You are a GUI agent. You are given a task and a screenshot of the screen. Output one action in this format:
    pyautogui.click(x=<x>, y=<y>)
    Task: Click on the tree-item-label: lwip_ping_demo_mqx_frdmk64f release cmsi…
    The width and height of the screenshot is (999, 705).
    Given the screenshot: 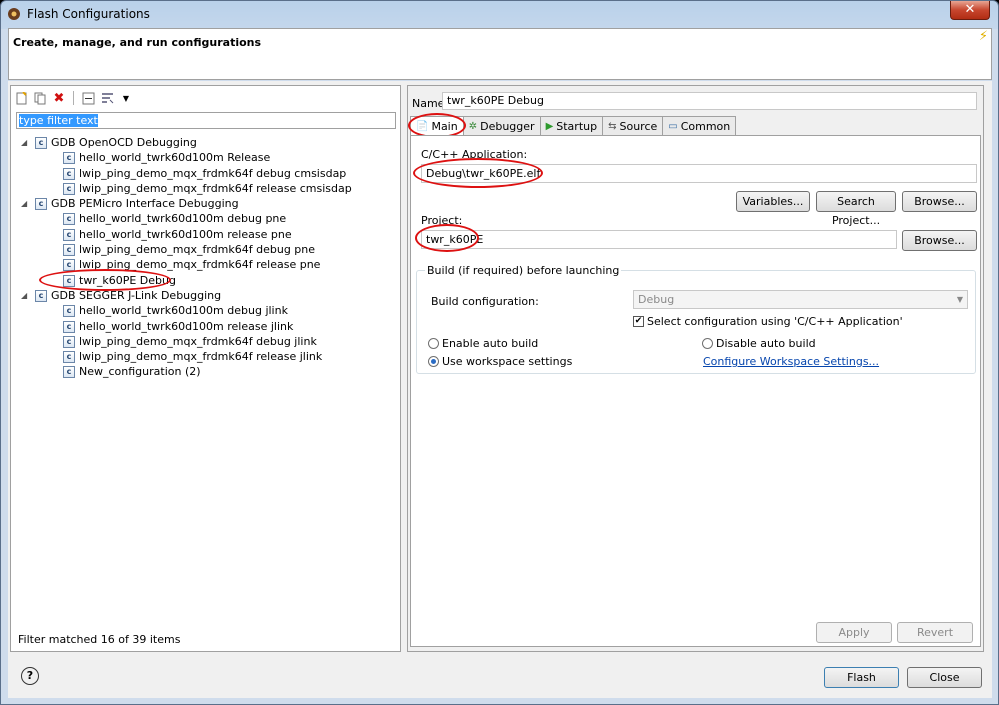 What is the action you would take?
    pyautogui.click(x=215, y=188)
    